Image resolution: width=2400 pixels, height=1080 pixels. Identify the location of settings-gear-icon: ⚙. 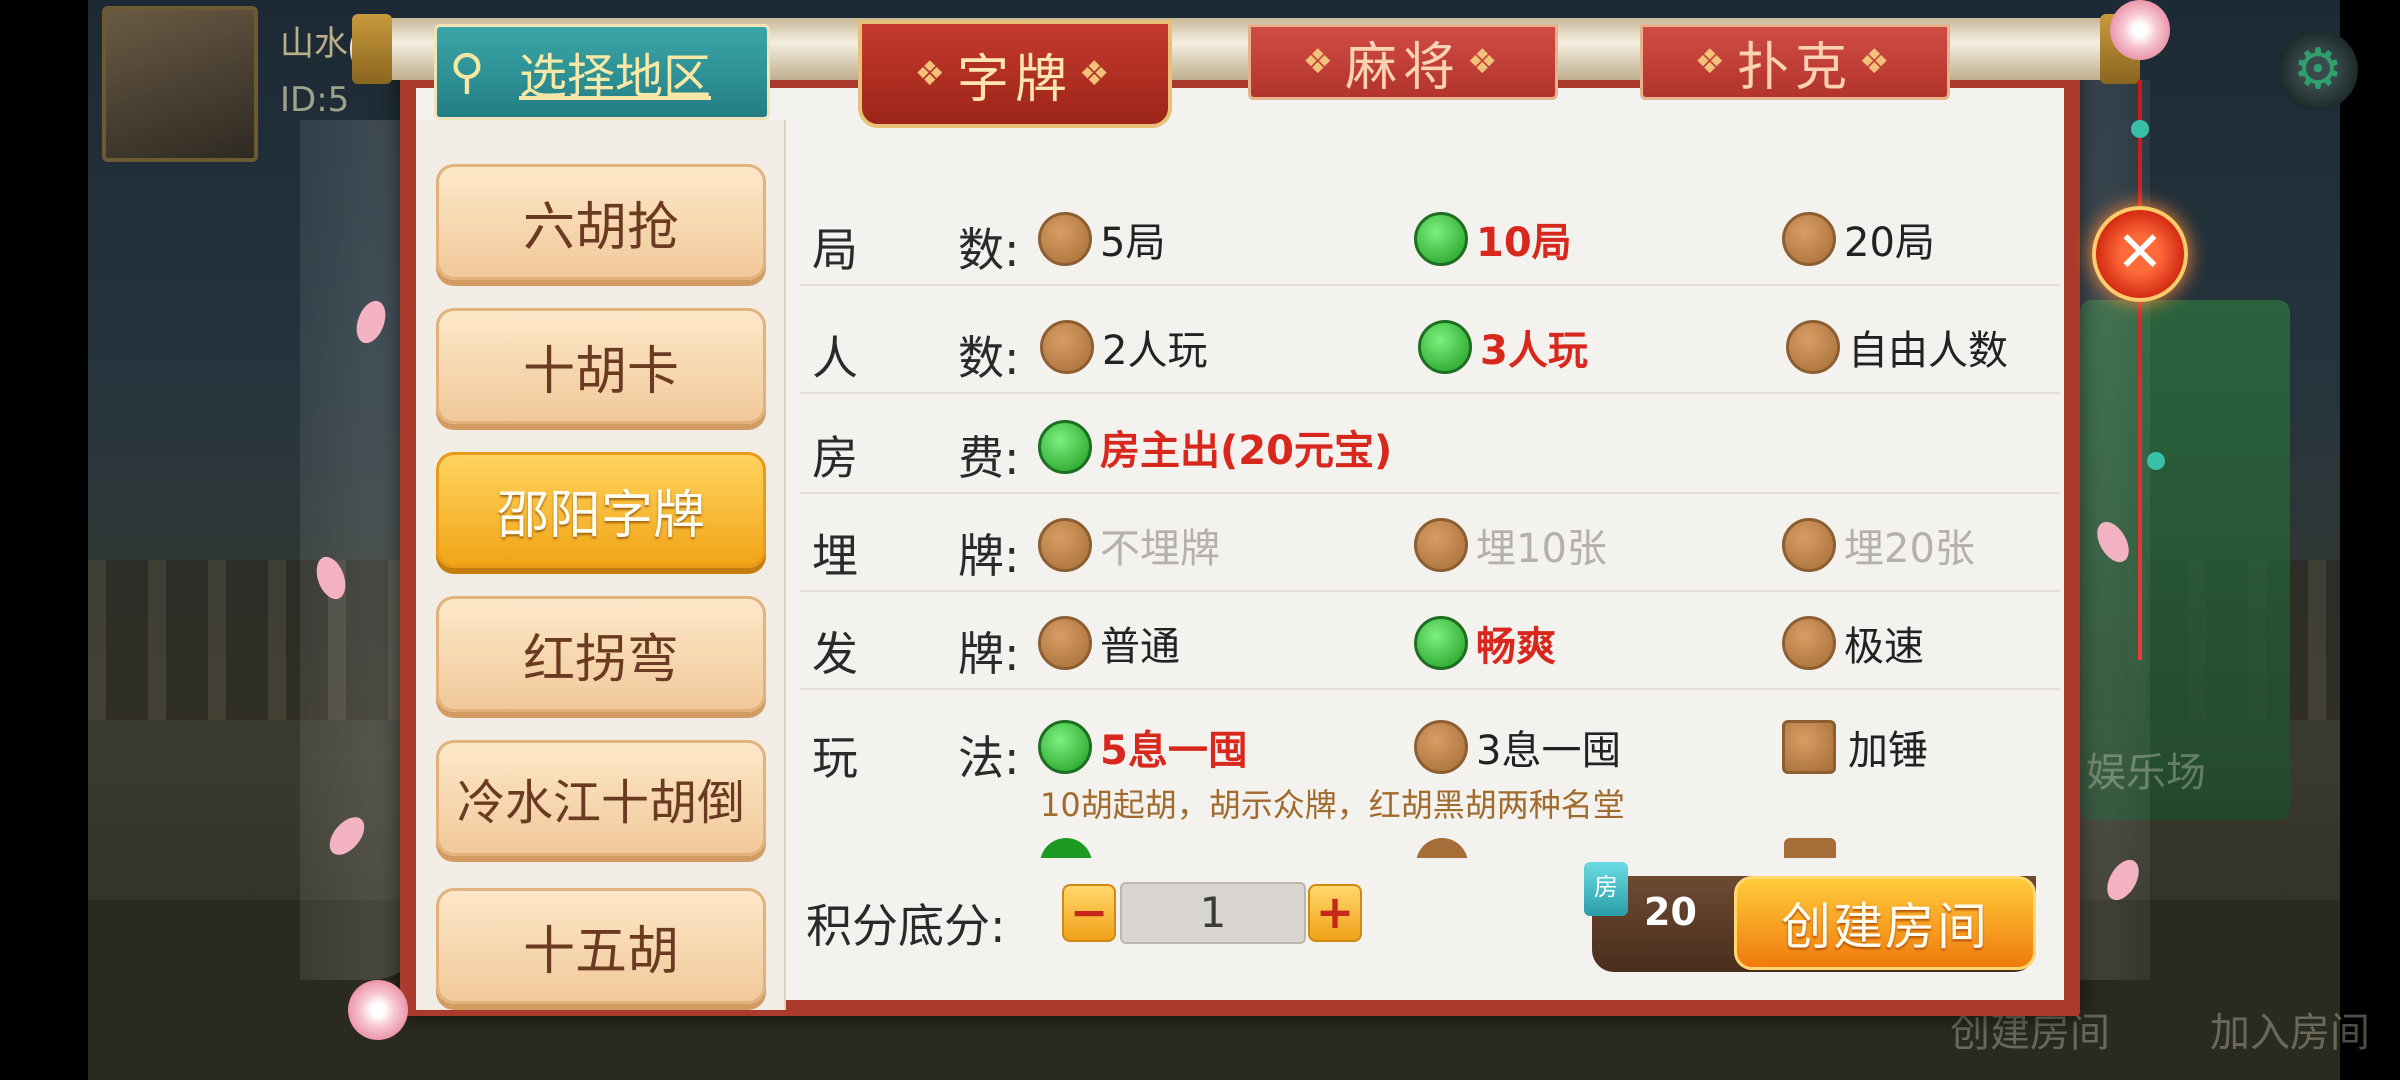
(2318, 70).